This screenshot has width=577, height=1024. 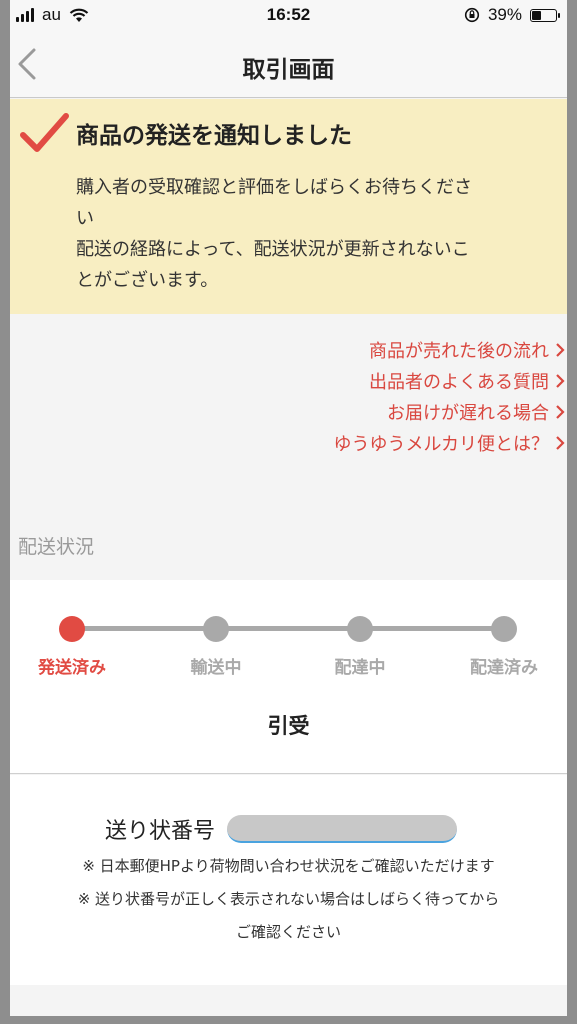 What do you see at coordinates (216, 668) in the screenshot?
I see `step-label: 輸送中` at bounding box center [216, 668].